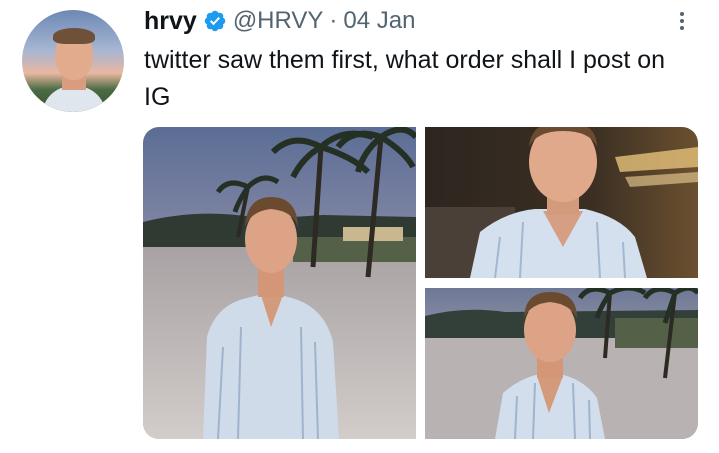 This screenshot has height=453, width=719. Describe the element at coordinates (561, 202) in the screenshot. I see `photo-closeup-blurred-lights` at that location.